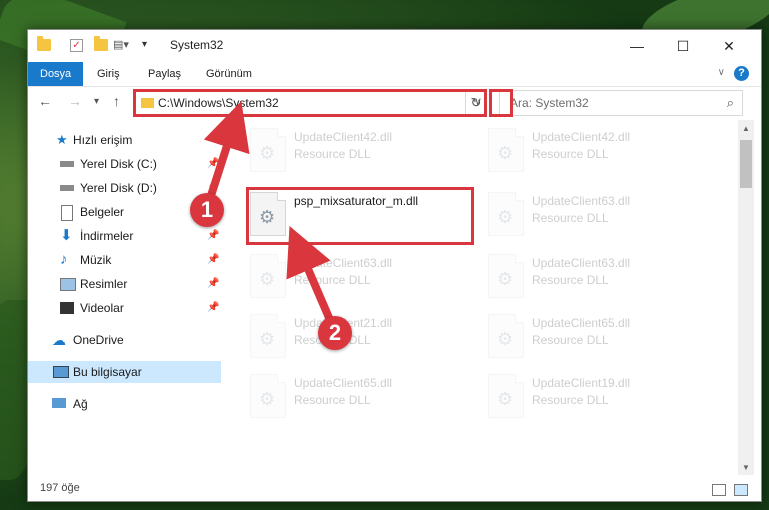 The height and width of the screenshot is (510, 769). Describe the element at coordinates (268, 211) in the screenshot. I see `annotation-arrows` at that location.